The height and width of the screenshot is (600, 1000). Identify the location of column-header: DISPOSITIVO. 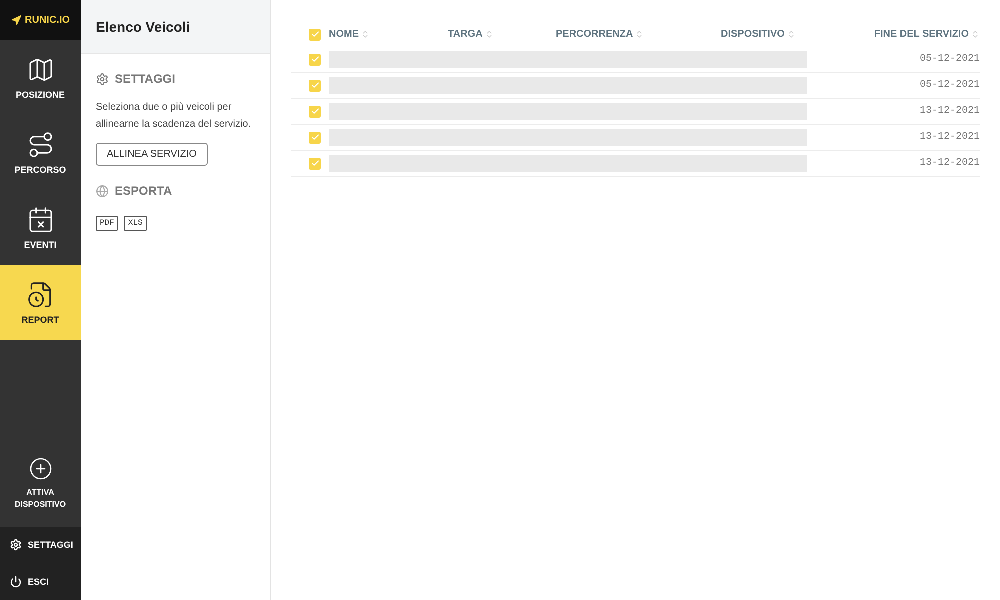
(758, 34).